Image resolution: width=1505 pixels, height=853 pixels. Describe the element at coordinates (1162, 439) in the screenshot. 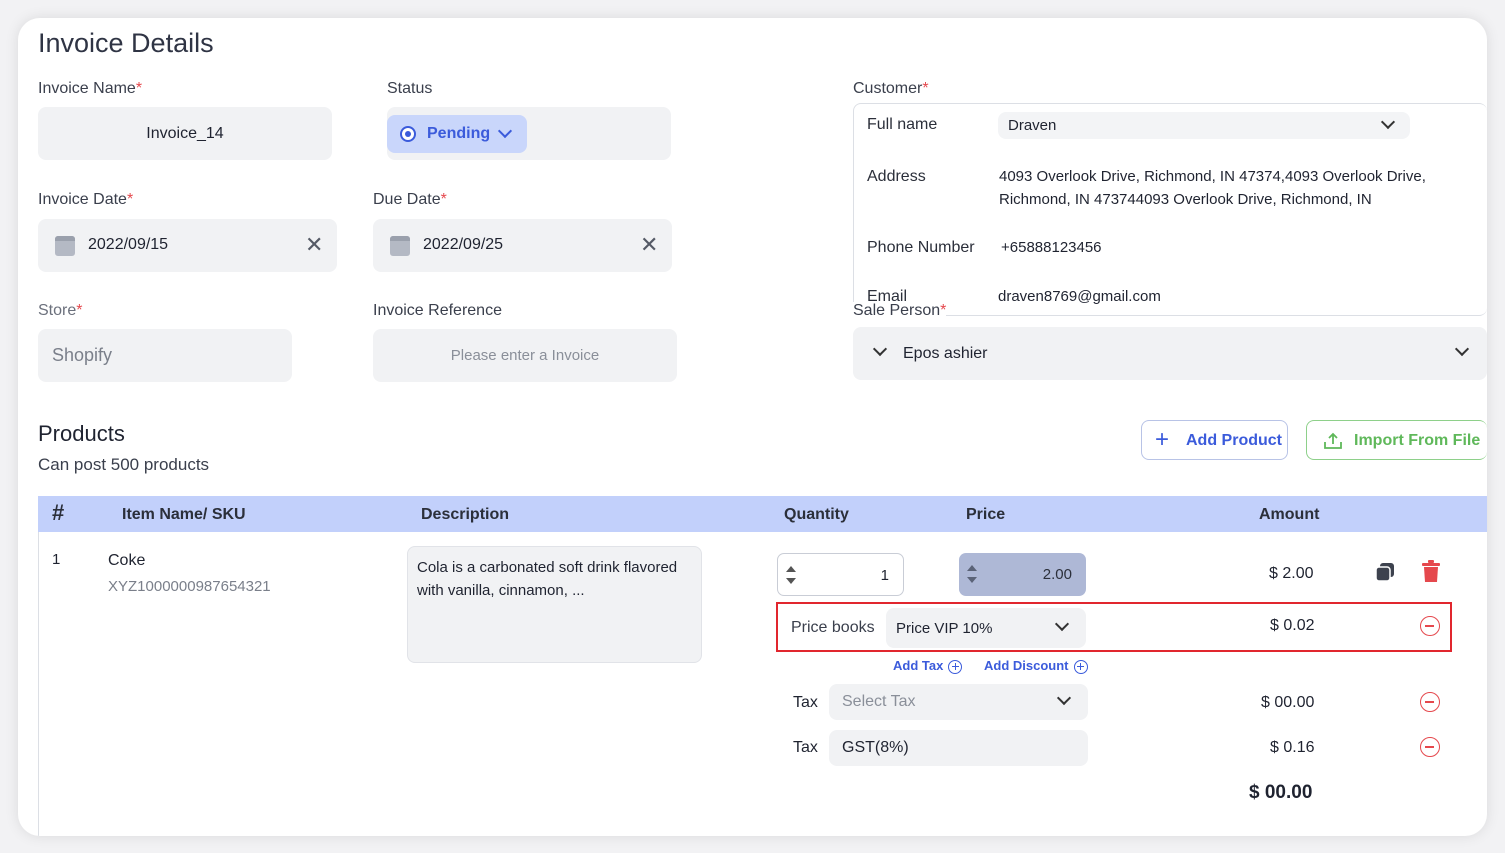

I see `plus-icon: +` at that location.